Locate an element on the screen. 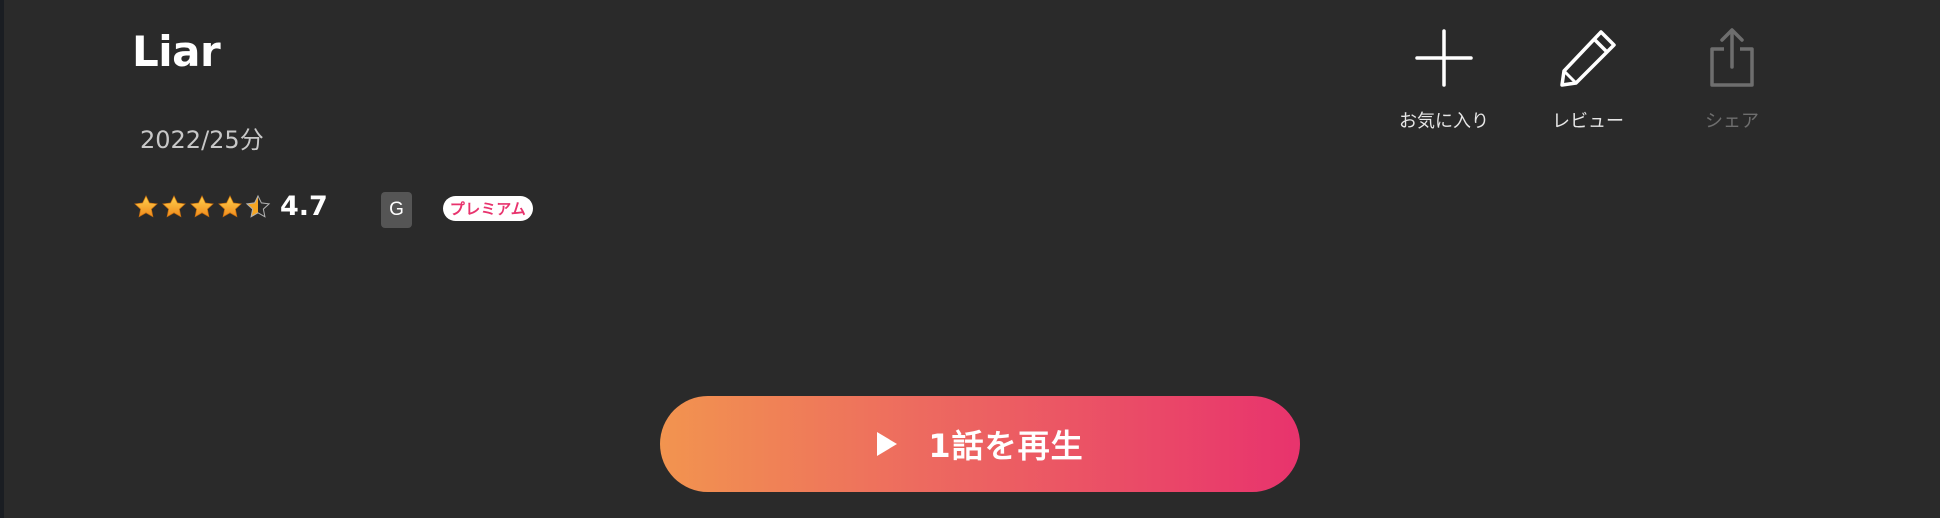 The height and width of the screenshot is (518, 1940). rating-value: 4.7 is located at coordinates (304, 206).